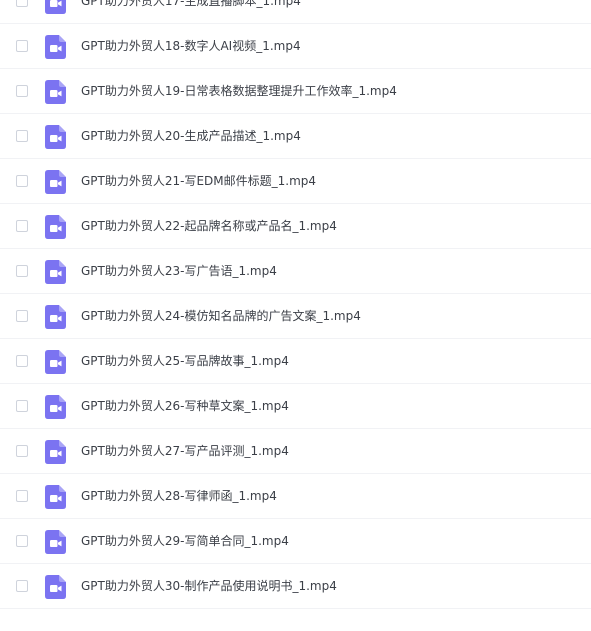 Image resolution: width=591 pixels, height=631 pixels. Describe the element at coordinates (185, 541) in the screenshot. I see `file-name: GPT助力外贸人29-写简单合同_1.mp4` at that location.